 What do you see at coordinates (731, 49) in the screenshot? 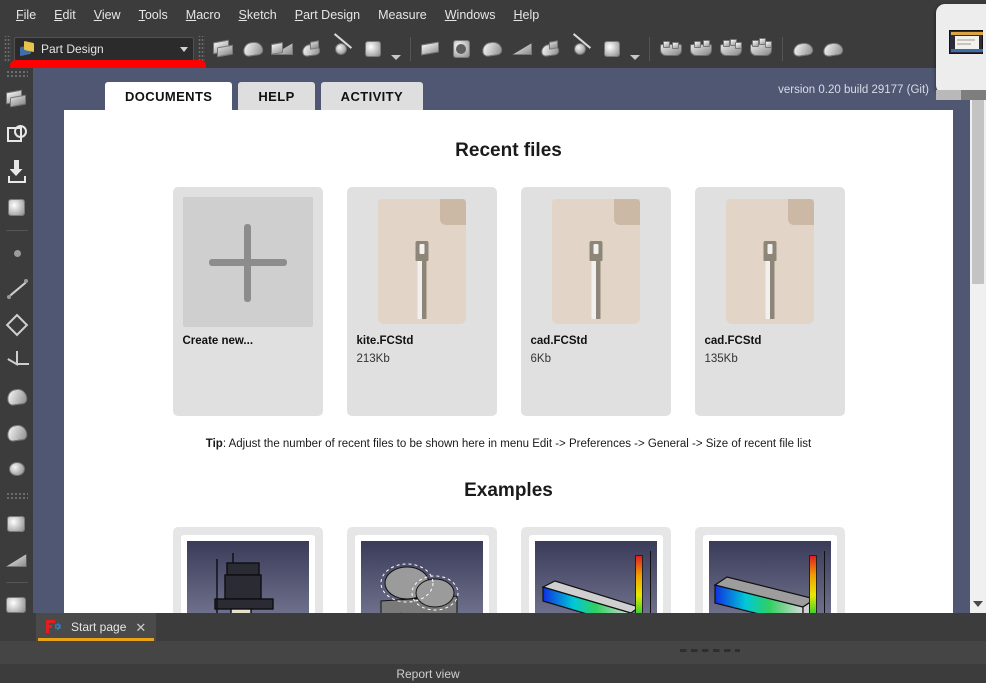
I see `draft-icon` at bounding box center [731, 49].